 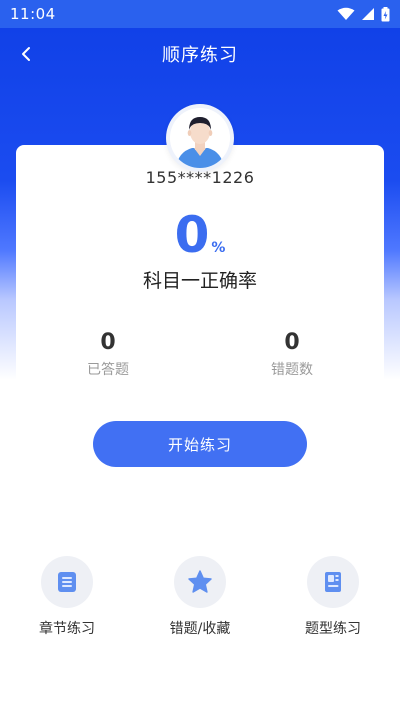 What do you see at coordinates (67, 629) in the screenshot?
I see `menu-chapter-label: 章节练习` at bounding box center [67, 629].